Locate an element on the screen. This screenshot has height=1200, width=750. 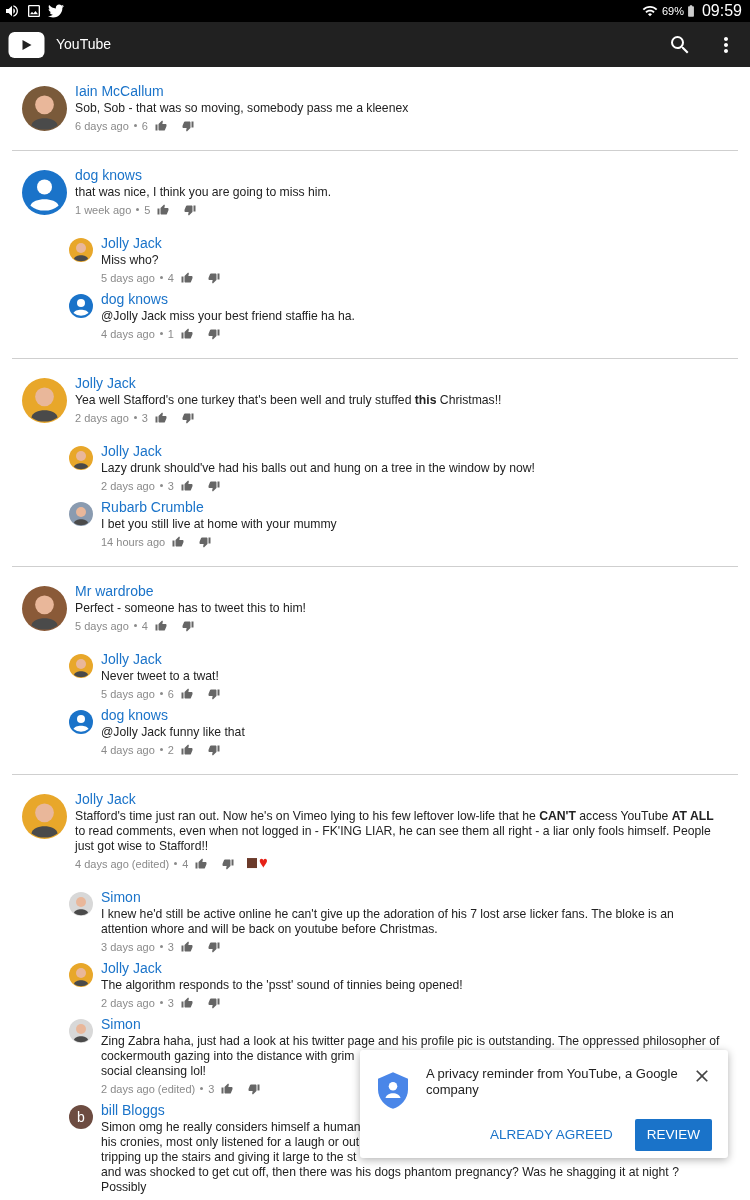
comment-time: 14 hours ago is located at coordinates (133, 542).